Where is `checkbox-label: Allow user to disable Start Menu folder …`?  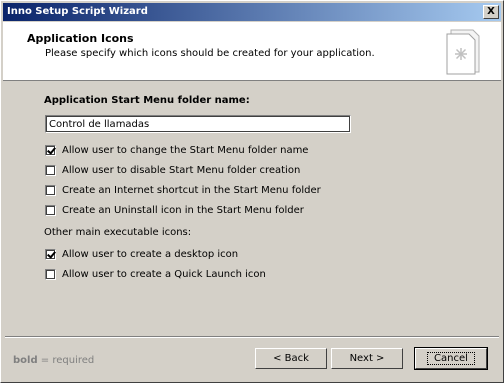 checkbox-label: Allow user to disable Start Menu folder … is located at coordinates (181, 170).